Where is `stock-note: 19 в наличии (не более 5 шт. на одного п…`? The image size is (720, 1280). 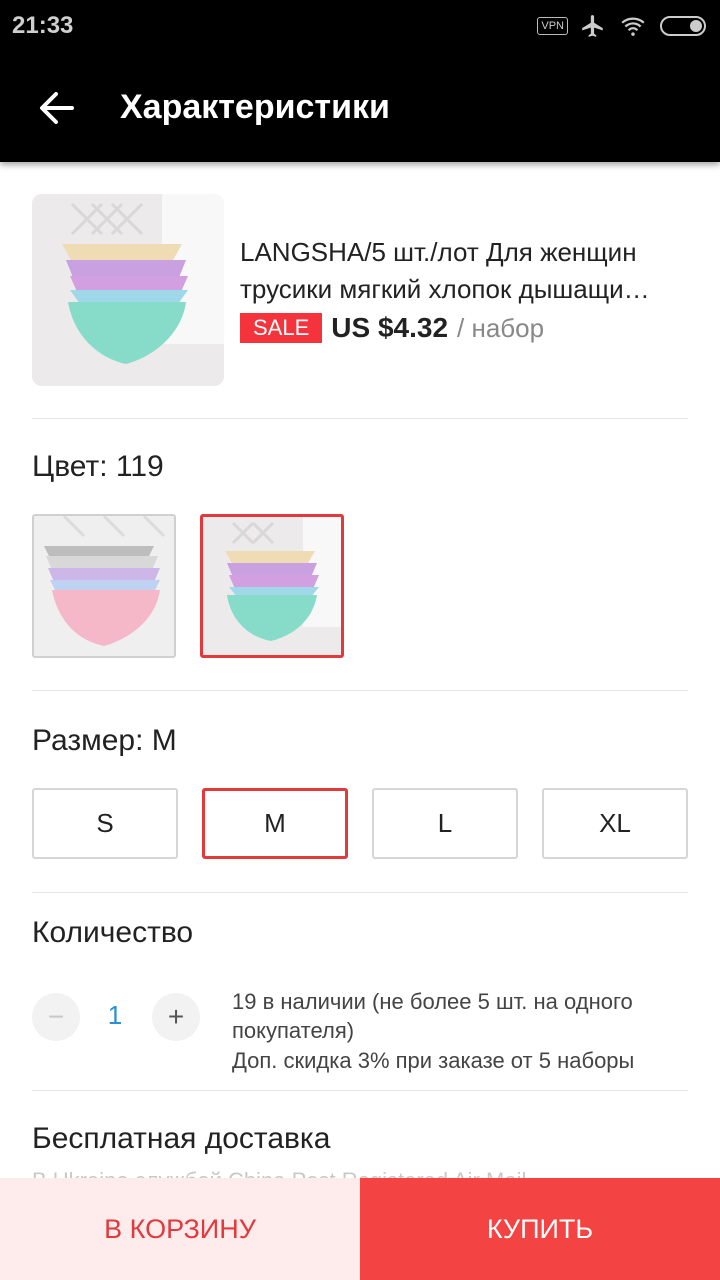
stock-note: 19 в наличии (не более 5 шт. на одного п… is located at coordinates (432, 1016).